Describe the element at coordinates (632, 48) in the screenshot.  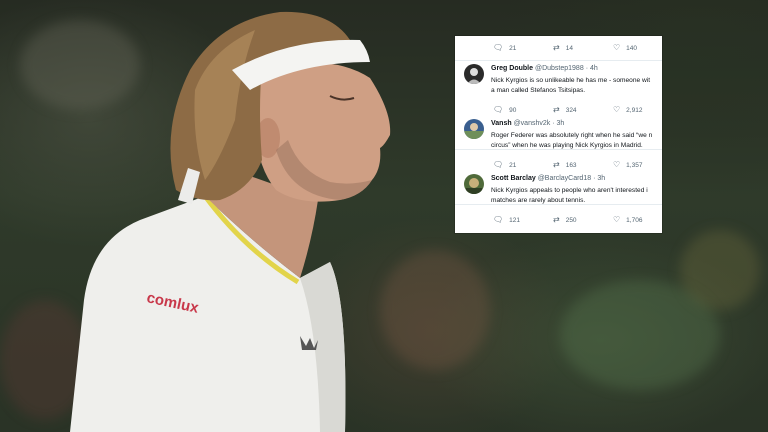
I see `like-count: 140` at that location.